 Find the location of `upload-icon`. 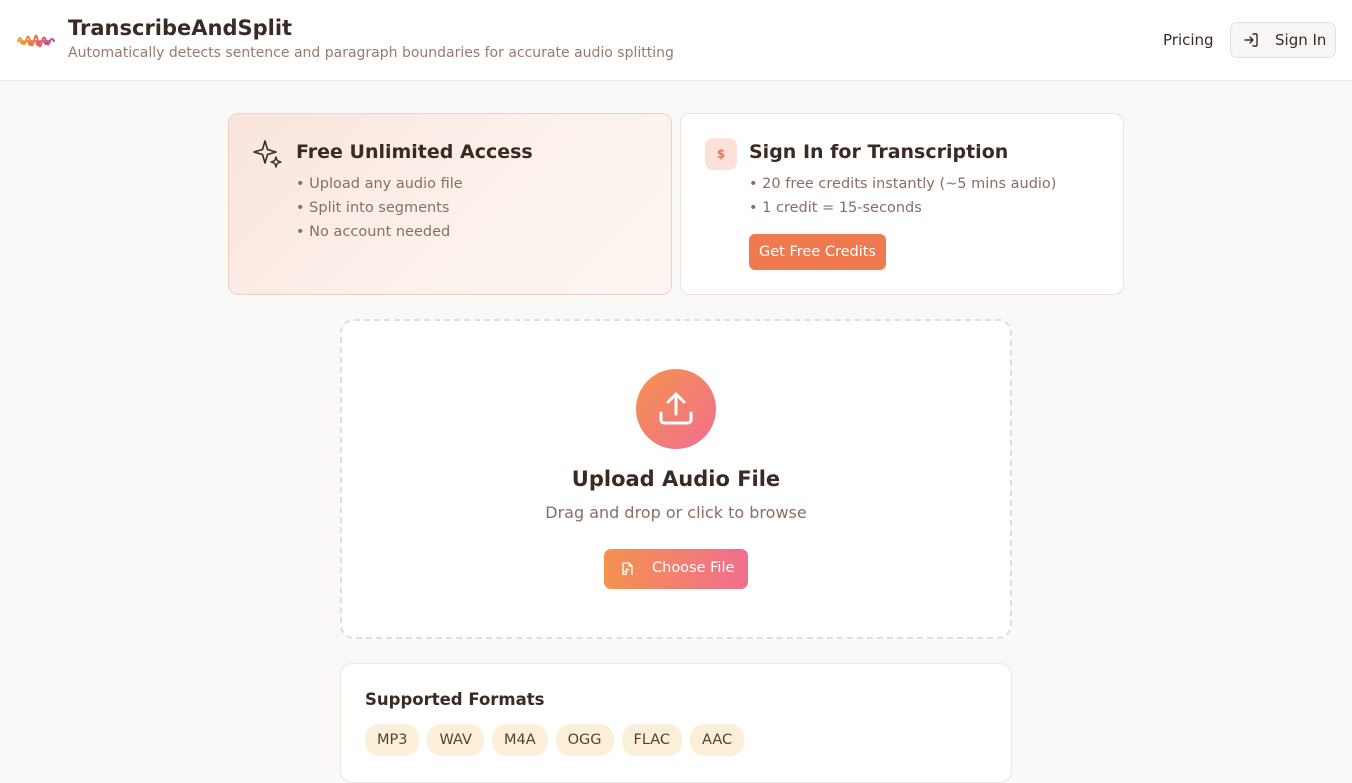

upload-icon is located at coordinates (676, 408).